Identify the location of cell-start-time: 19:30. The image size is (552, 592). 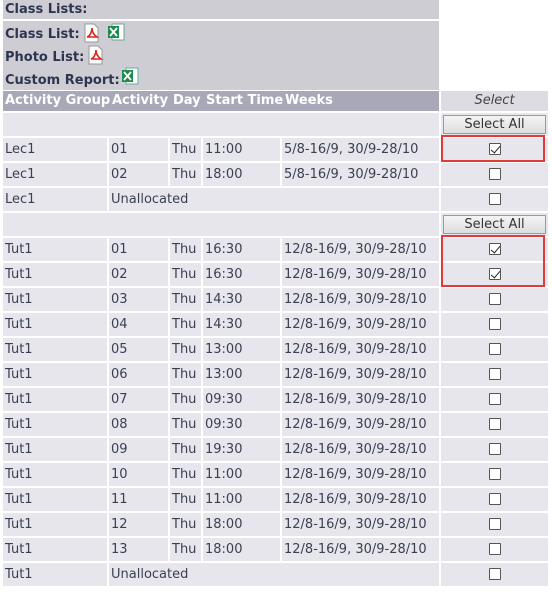
(241, 449).